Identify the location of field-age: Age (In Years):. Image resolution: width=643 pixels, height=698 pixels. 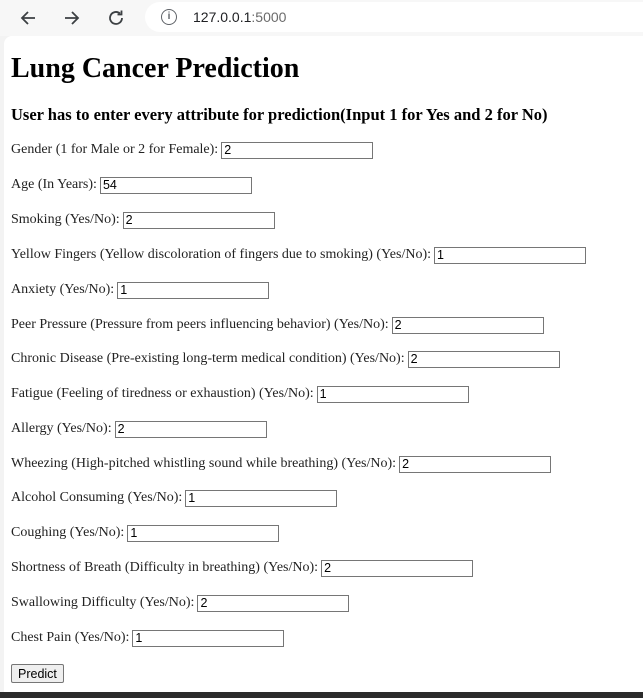
(131, 185).